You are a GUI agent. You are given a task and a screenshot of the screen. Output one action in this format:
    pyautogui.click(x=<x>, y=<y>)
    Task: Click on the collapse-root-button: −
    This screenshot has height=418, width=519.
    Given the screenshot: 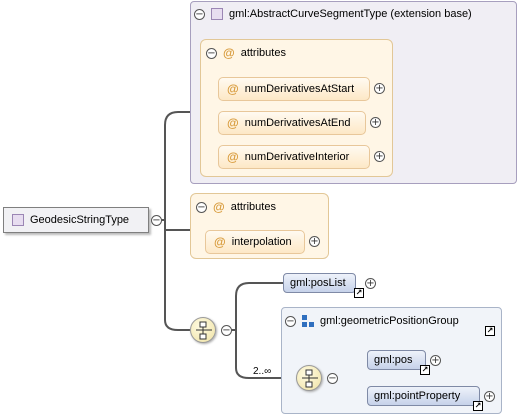 What is the action you would take?
    pyautogui.click(x=156, y=220)
    